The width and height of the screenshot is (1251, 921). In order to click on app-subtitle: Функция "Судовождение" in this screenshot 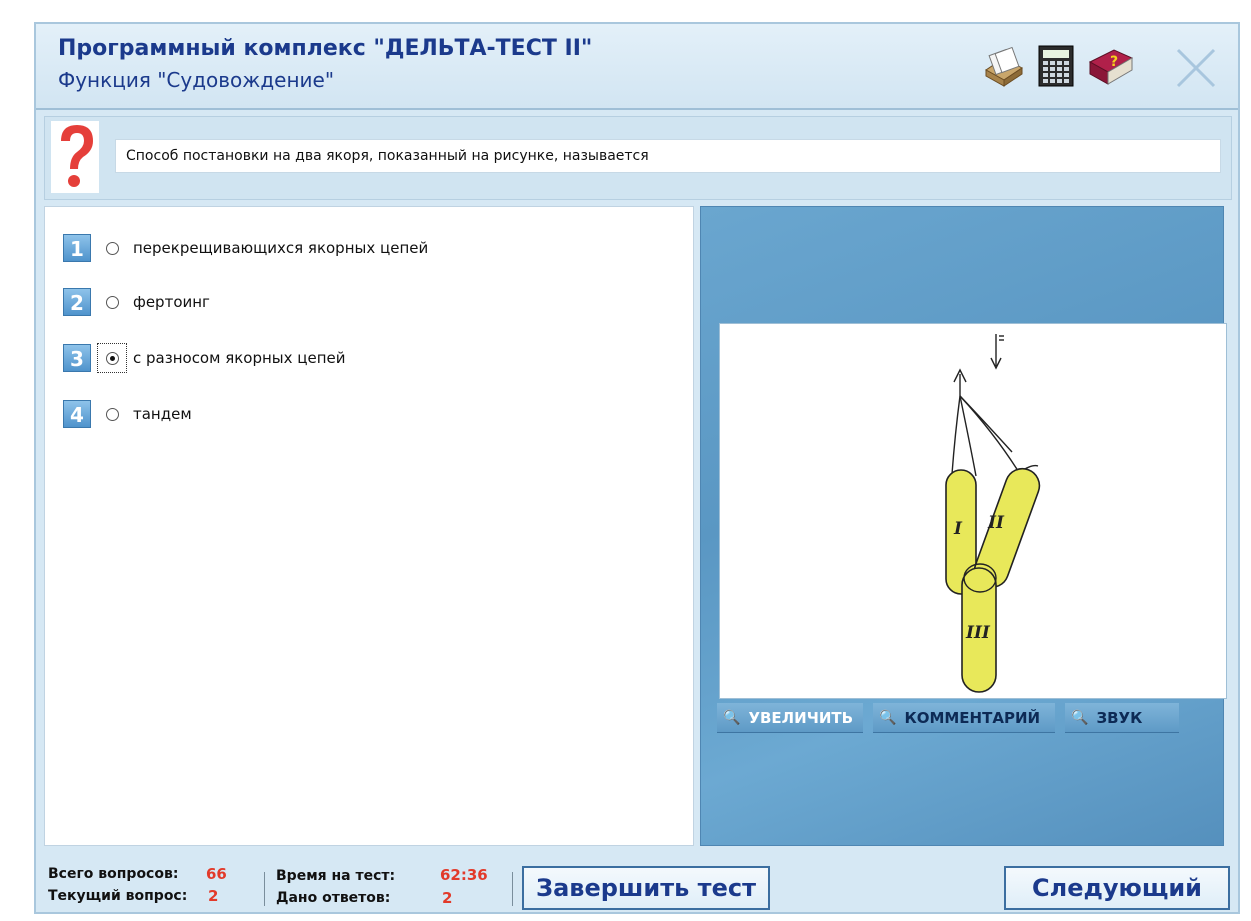, I will do `click(196, 80)`.